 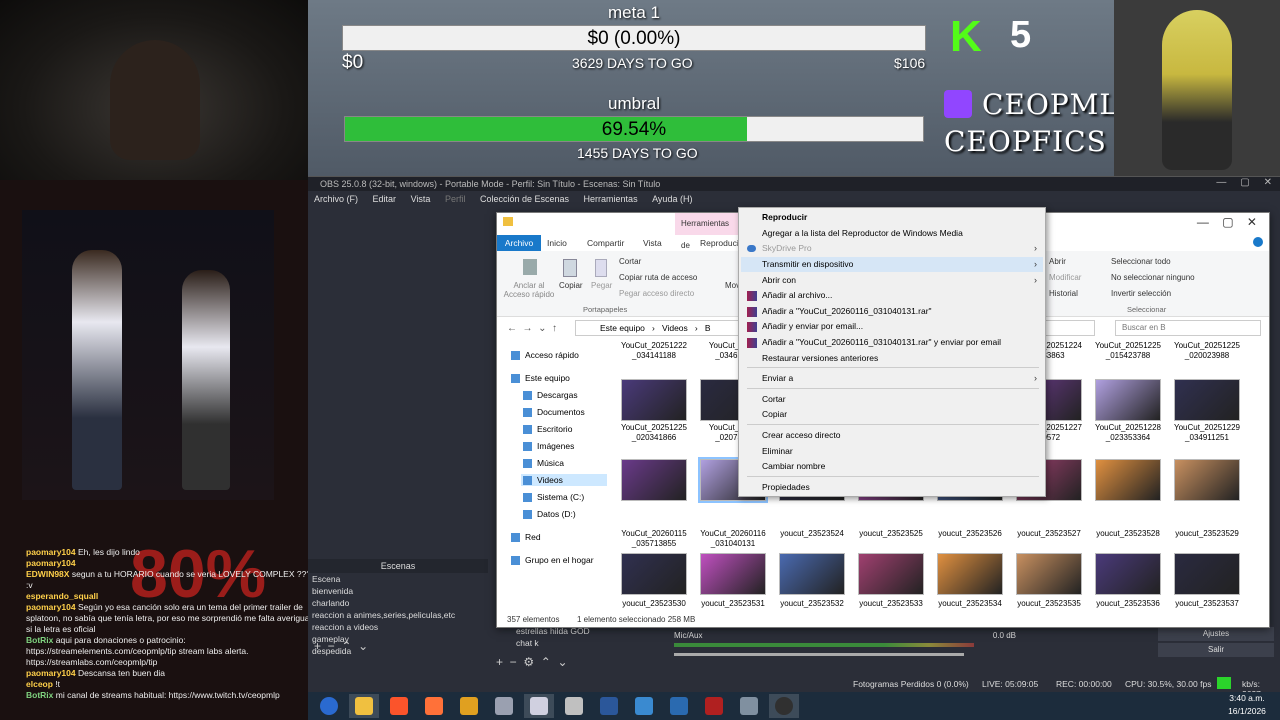 What do you see at coordinates (777, 451) in the screenshot?
I see `context-menu-item: Eliminar` at bounding box center [777, 451].